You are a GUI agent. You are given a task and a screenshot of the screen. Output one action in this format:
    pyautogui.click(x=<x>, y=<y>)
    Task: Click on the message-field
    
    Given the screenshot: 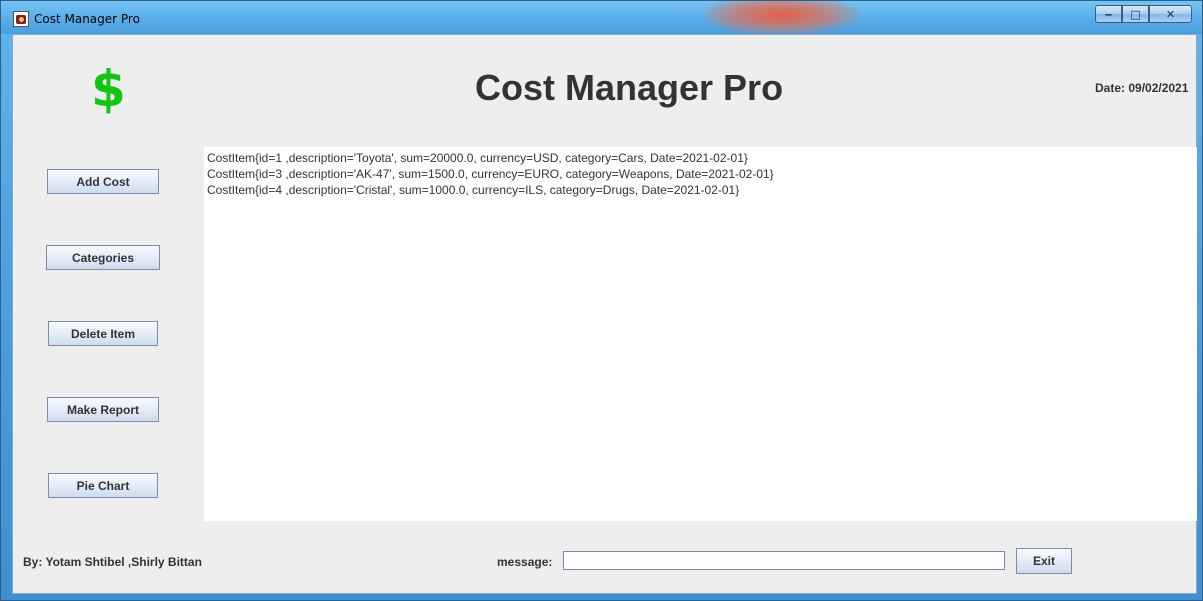 What is the action you would take?
    pyautogui.click(x=784, y=560)
    